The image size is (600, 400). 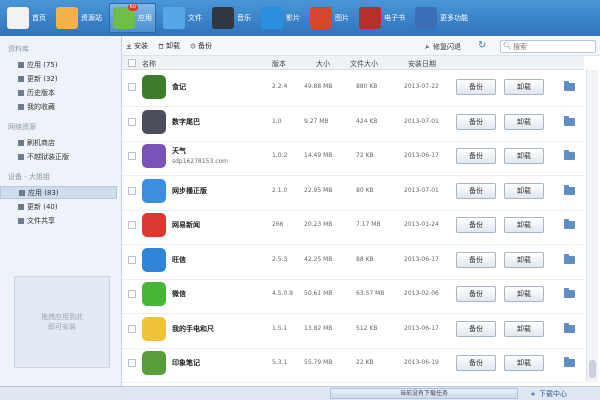 I want to click on sidebar-item: 应用 (83), so click(x=58, y=192).